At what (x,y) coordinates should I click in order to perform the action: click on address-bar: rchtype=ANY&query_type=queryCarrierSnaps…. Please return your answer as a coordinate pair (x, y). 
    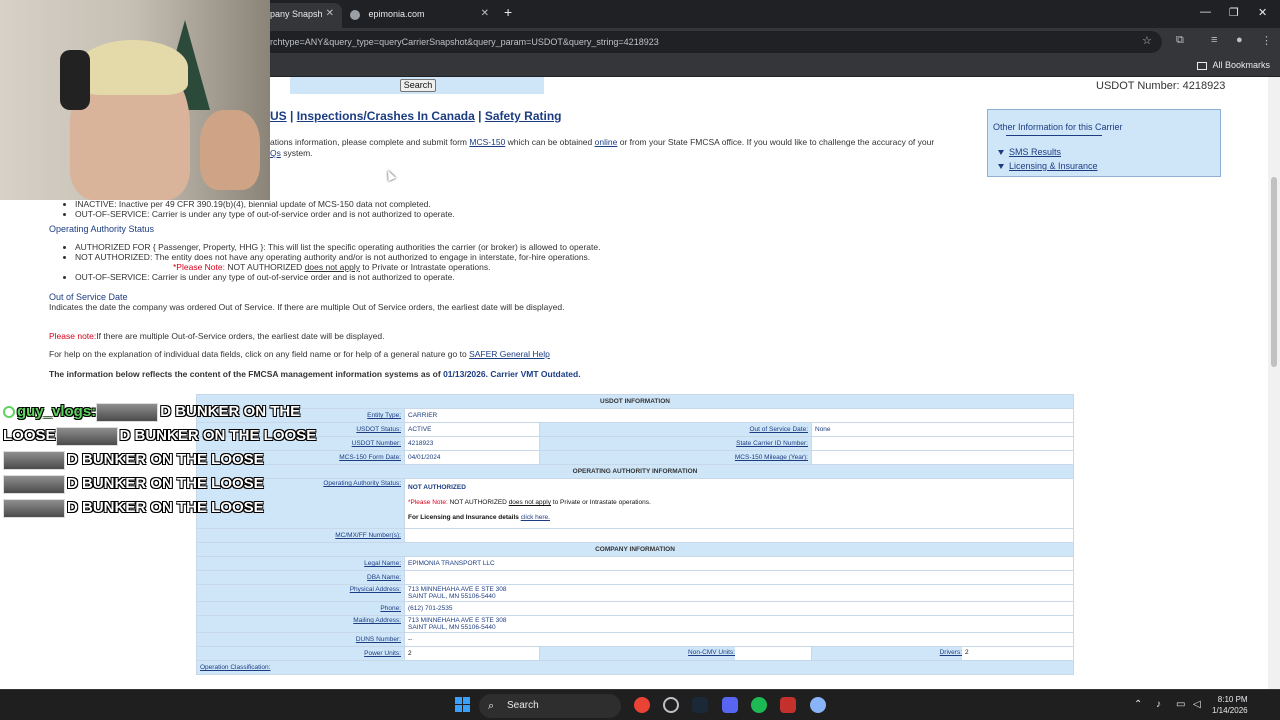
    Looking at the image, I should click on (712, 42).